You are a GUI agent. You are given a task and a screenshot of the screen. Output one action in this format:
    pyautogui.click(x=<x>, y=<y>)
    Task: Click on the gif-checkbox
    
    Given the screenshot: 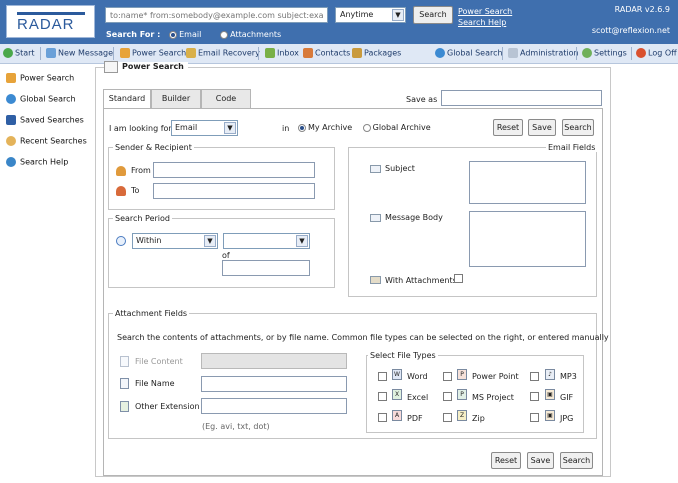 What is the action you would take?
    pyautogui.click(x=534, y=396)
    